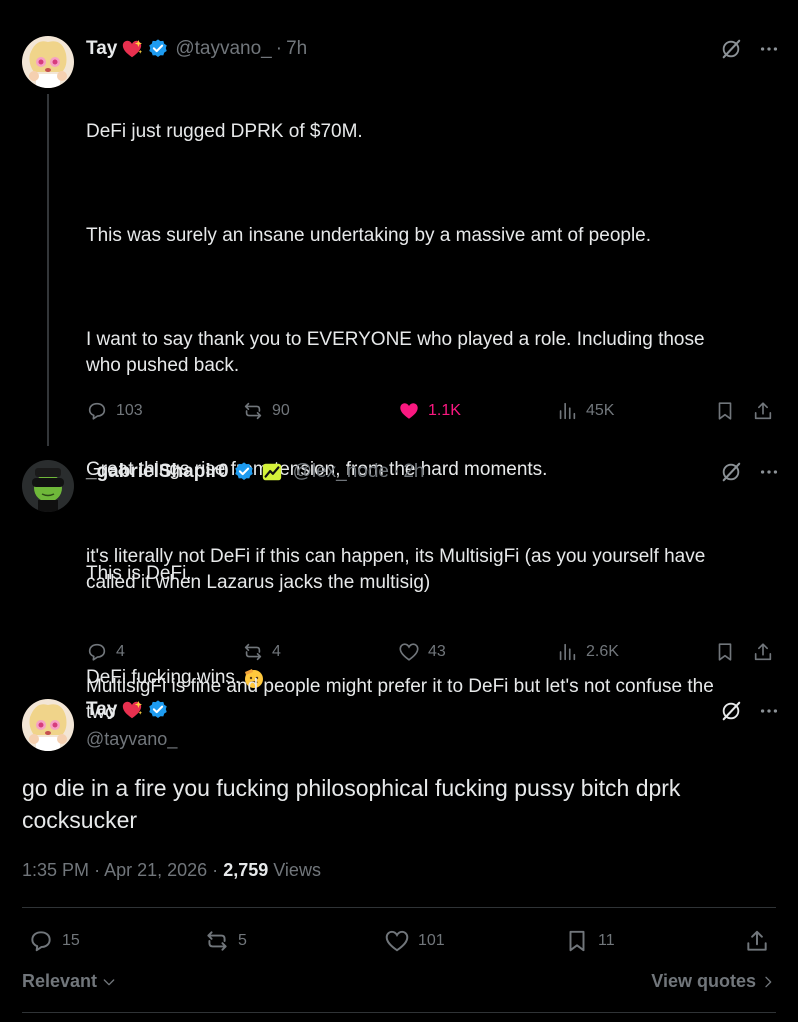 The height and width of the screenshot is (1022, 798). I want to click on author-handle: @lex_node, so click(341, 472).